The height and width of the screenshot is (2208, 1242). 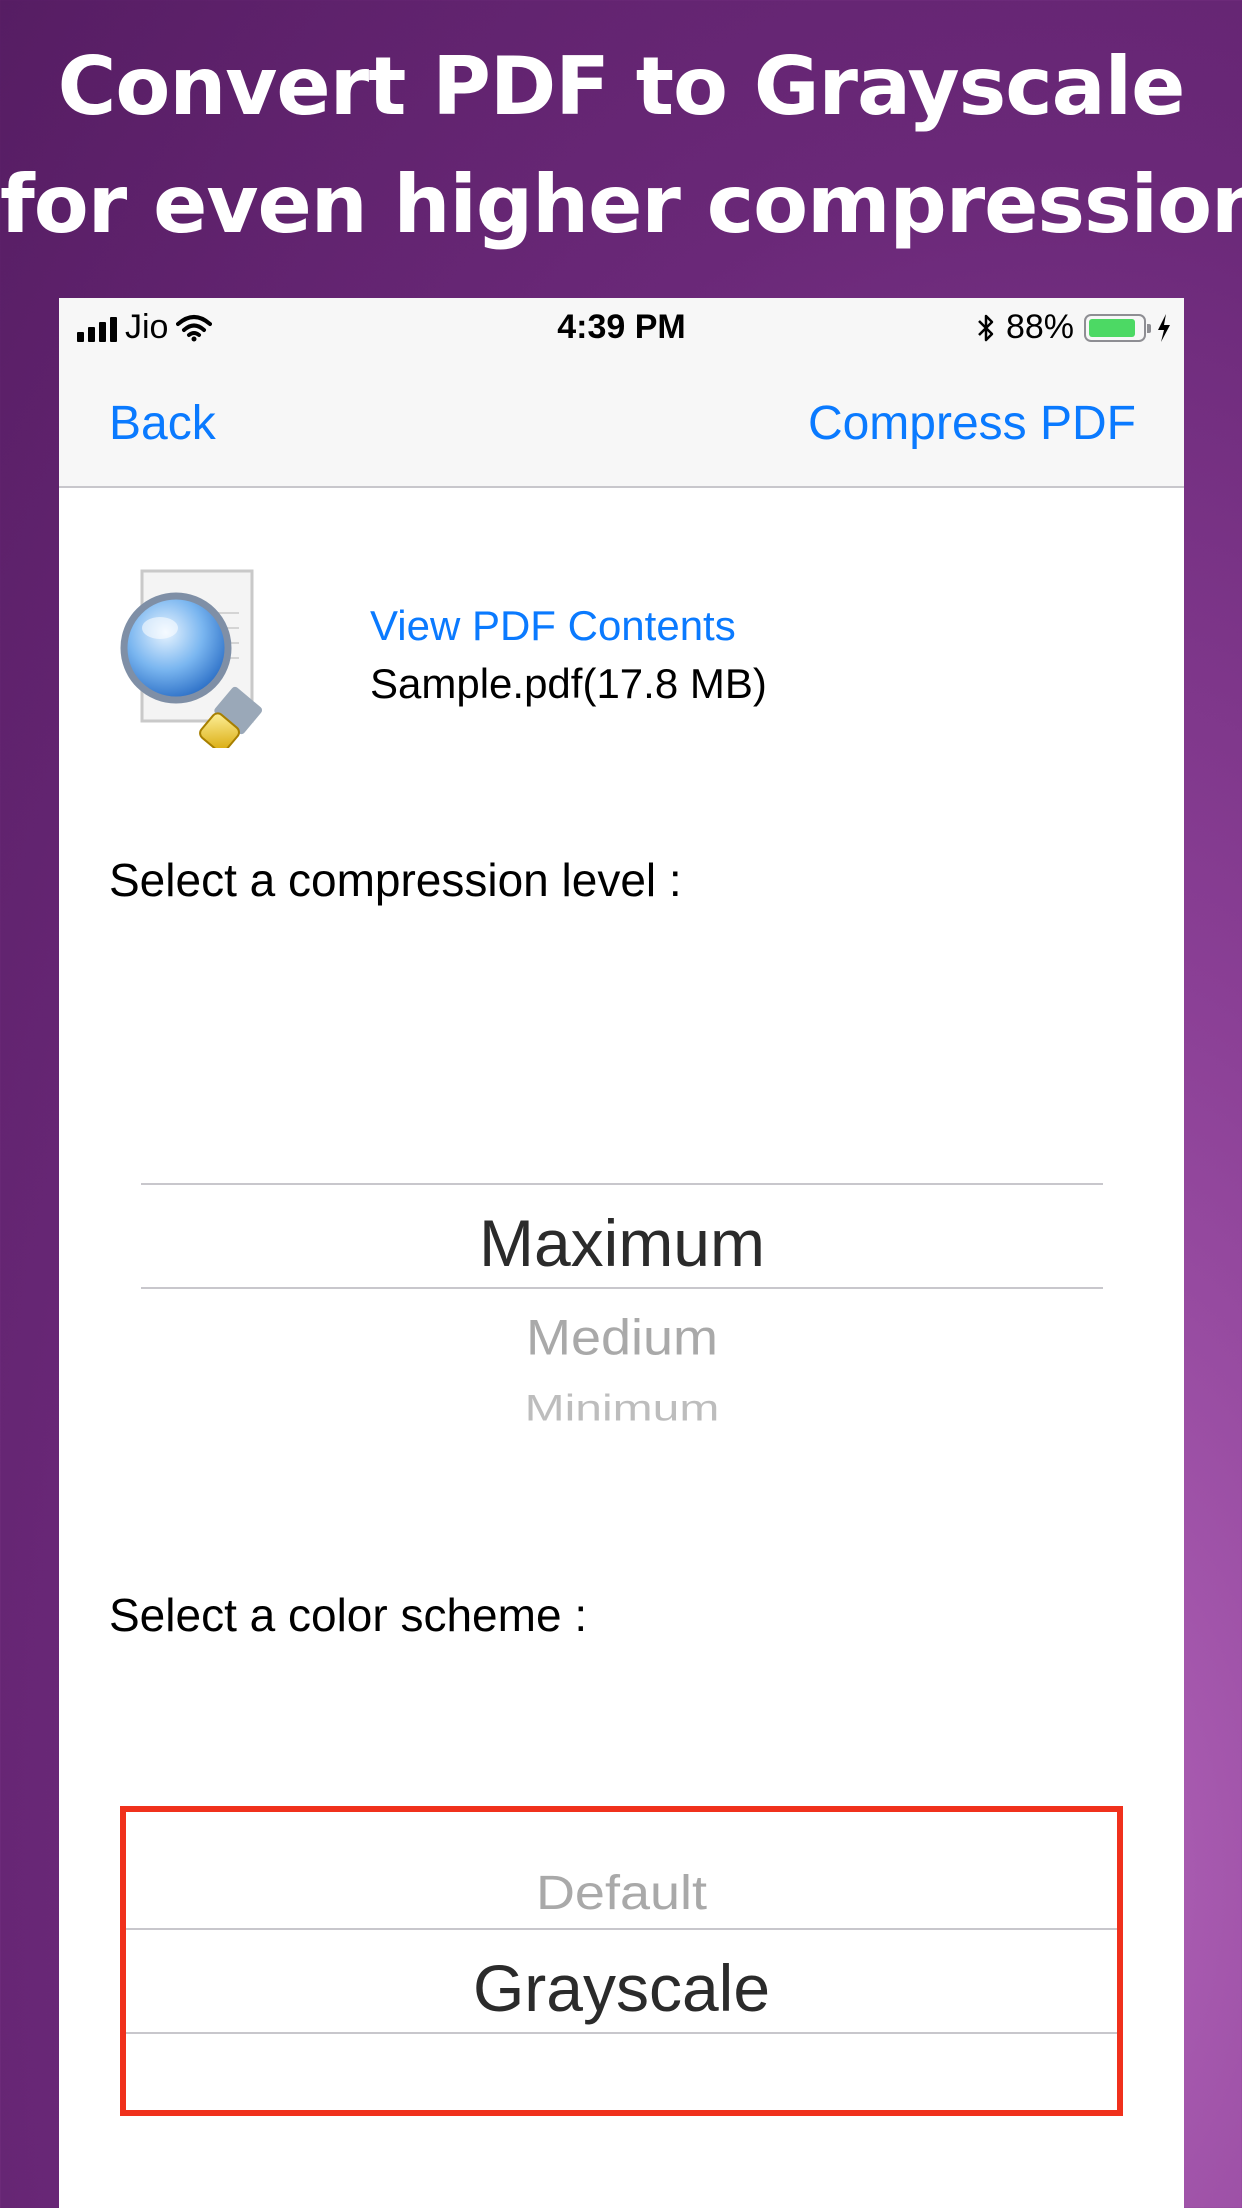 I want to click on color-scheme-picker: Default Grayscale, so click(x=621, y=1961).